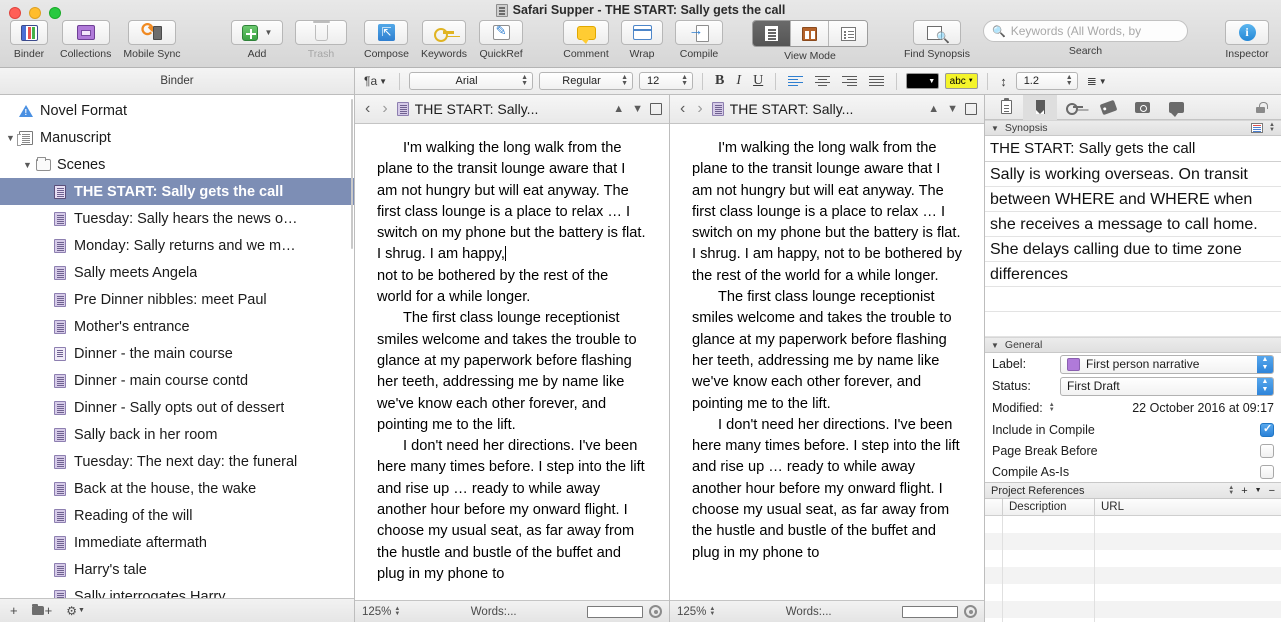  Describe the element at coordinates (85, 40) in the screenshot. I see `toolbar-button-collections: Collections` at that location.